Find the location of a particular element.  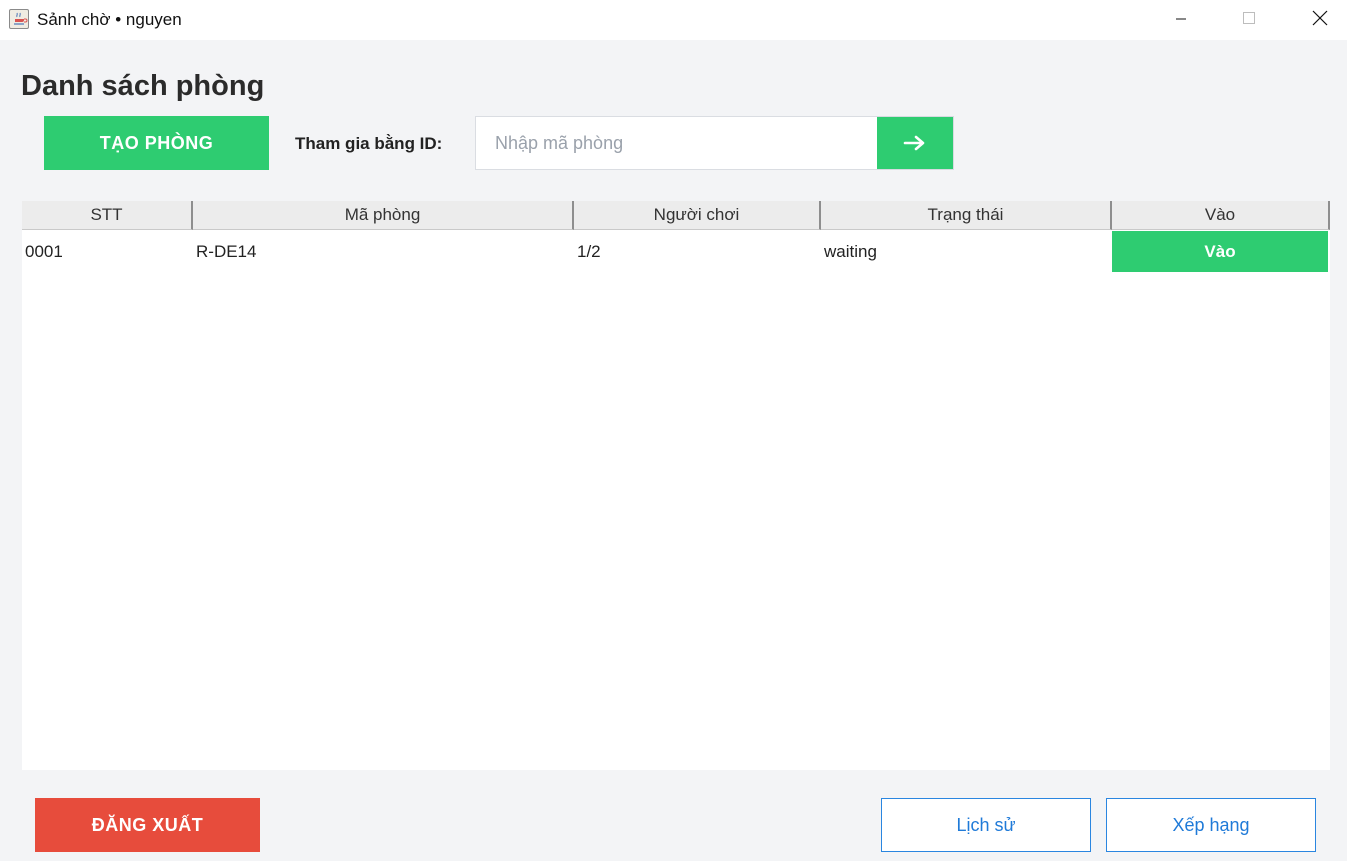

join-by-id-label: Tham gia bằng ID: is located at coordinates (369, 143).